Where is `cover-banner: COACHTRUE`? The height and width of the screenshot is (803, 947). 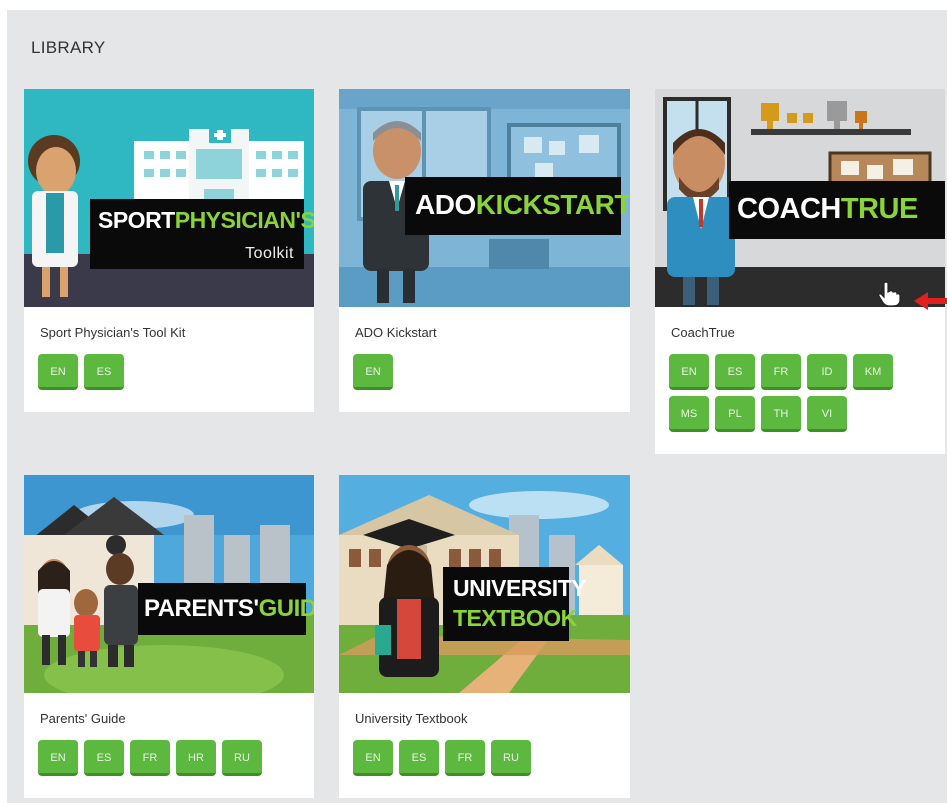 cover-banner: COACHTRUE is located at coordinates (837, 210).